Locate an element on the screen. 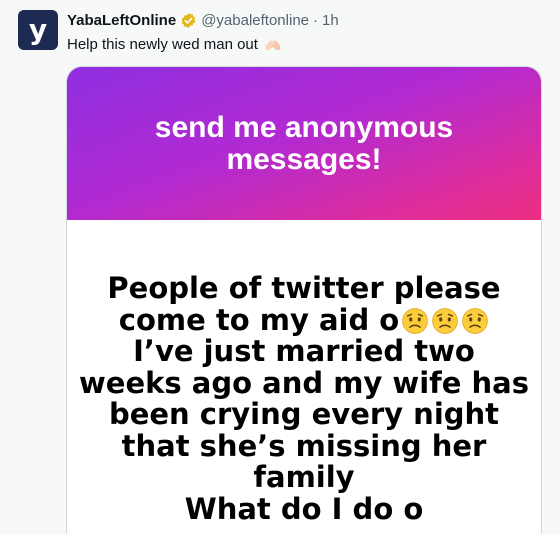  message-line-1: People of twitter please is located at coordinates (304, 288).